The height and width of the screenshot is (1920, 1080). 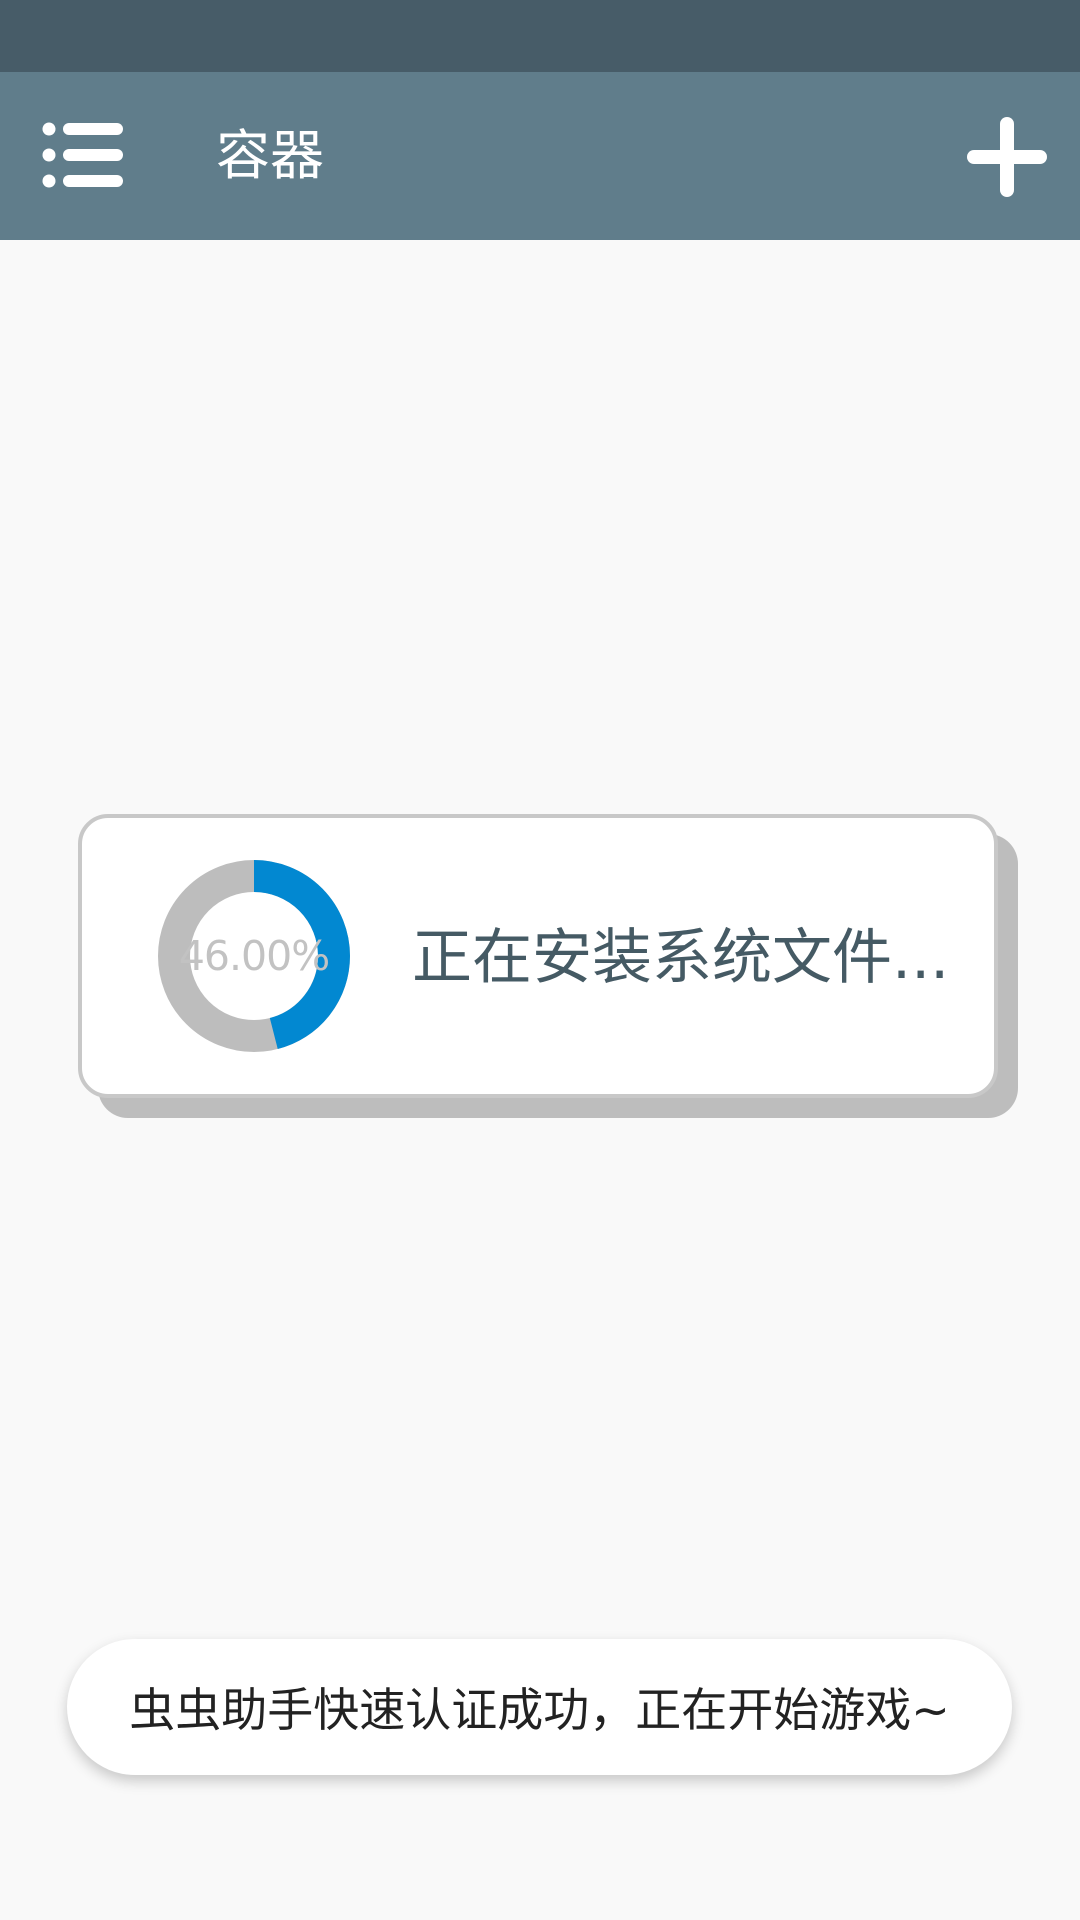 I want to click on status-bar, so click(x=540, y=36).